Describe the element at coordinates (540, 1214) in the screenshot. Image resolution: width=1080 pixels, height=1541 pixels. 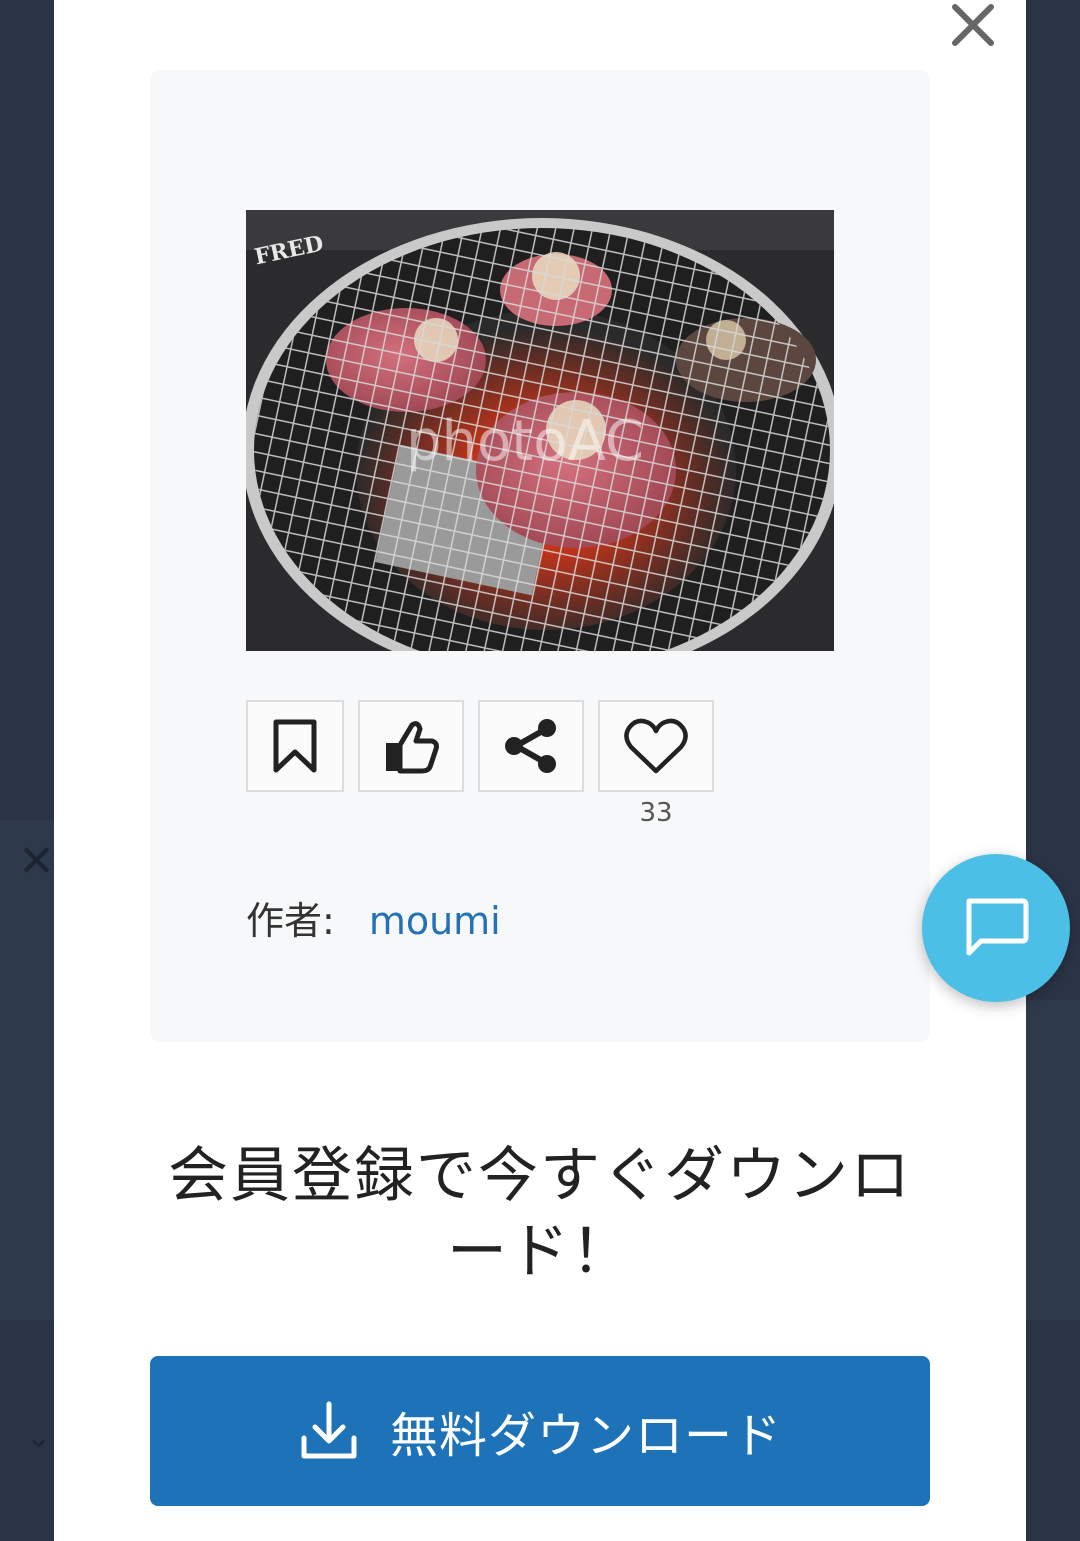
I see `signup-headline: 会員登録で今すぐダウンロード！` at that location.